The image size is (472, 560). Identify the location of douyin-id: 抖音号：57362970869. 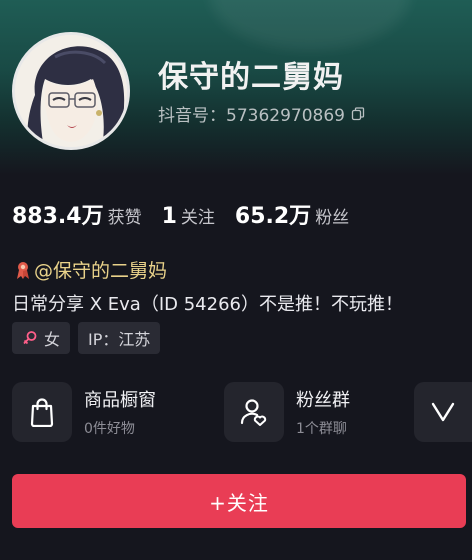
(261, 113).